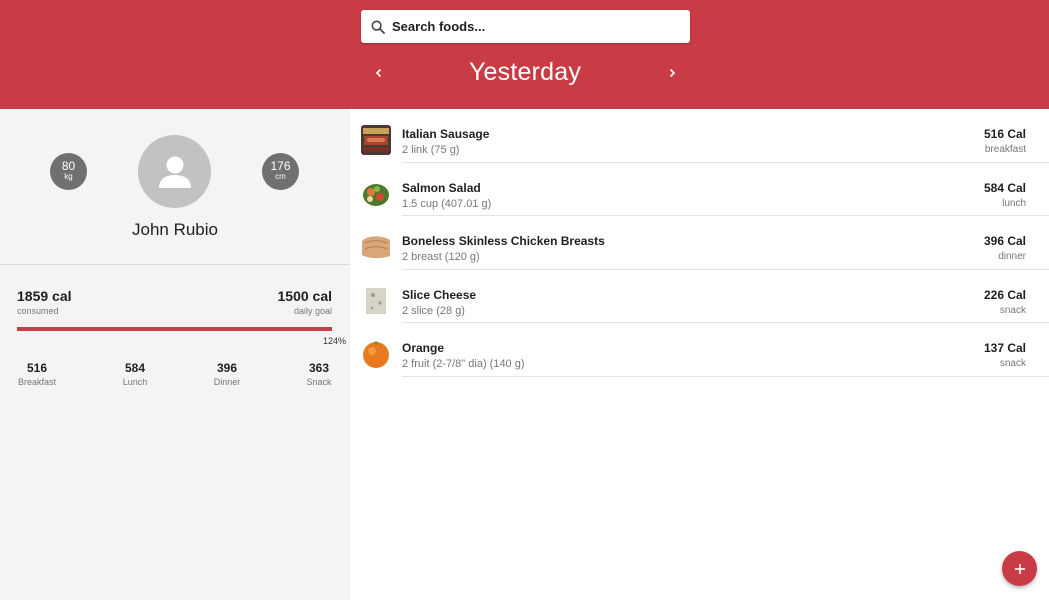 The image size is (1049, 600). What do you see at coordinates (441, 257) in the screenshot?
I see `food-portion: 2 breast (120 g)` at bounding box center [441, 257].